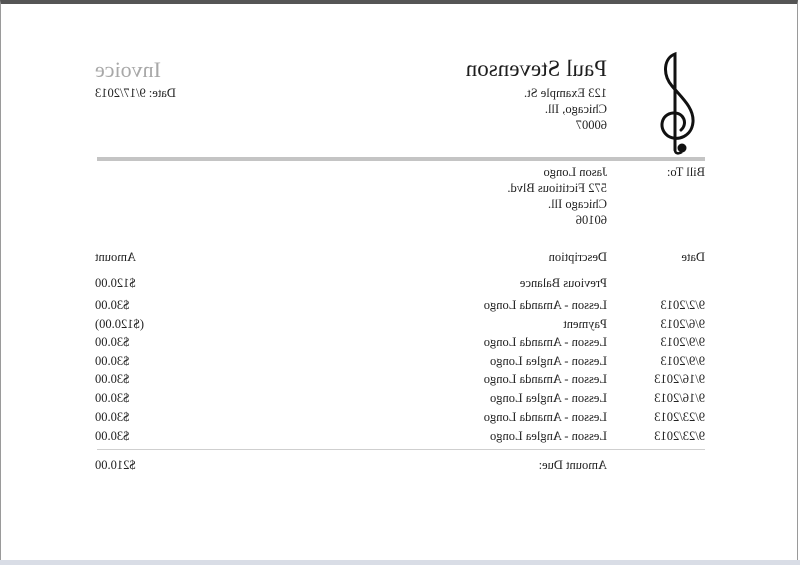 The height and width of the screenshot is (565, 800). I want to click on sender-address-line: Chicago, Ill., so click(575, 109).